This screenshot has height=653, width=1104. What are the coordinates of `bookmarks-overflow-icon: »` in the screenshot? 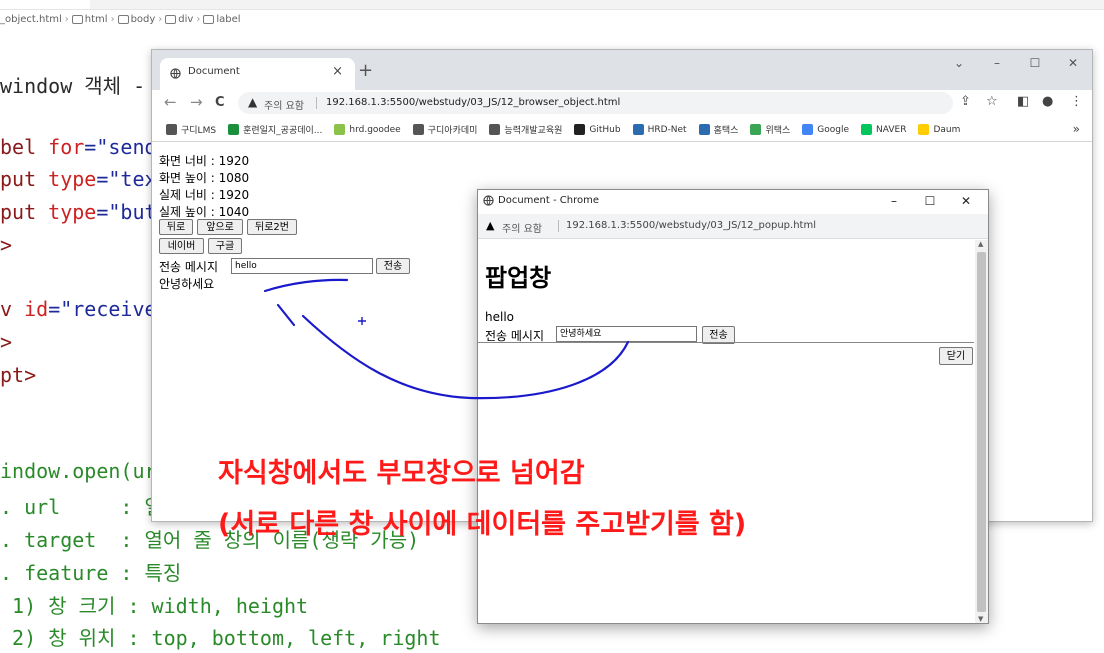 It's located at (1076, 129).